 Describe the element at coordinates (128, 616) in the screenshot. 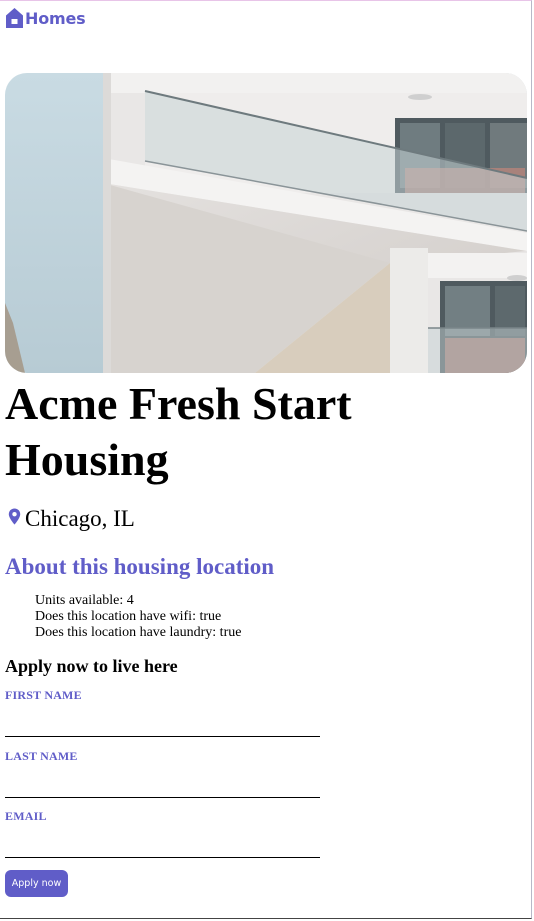

I see `feature-wifi: Does this location have wifi: true` at that location.